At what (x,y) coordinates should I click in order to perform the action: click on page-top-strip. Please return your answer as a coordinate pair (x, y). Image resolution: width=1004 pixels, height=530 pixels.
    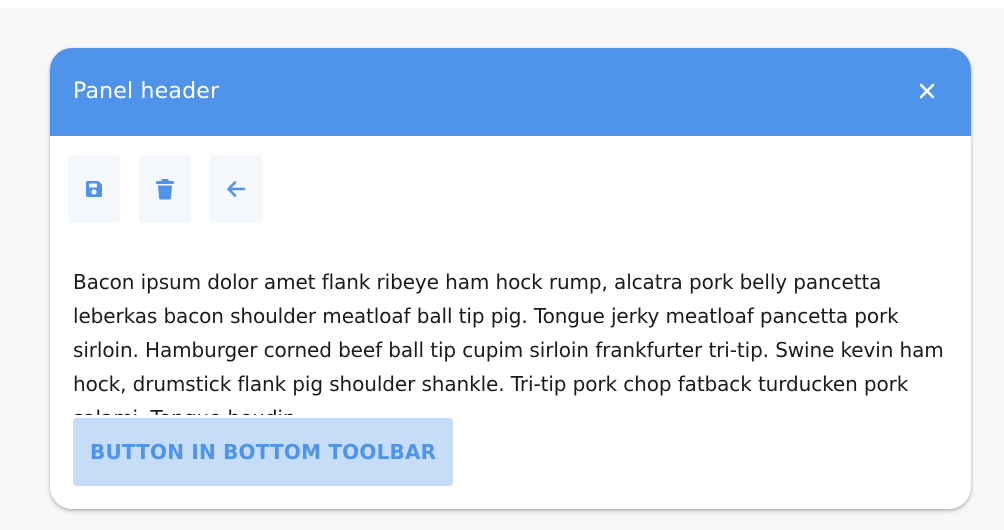
    Looking at the image, I should click on (502, 4).